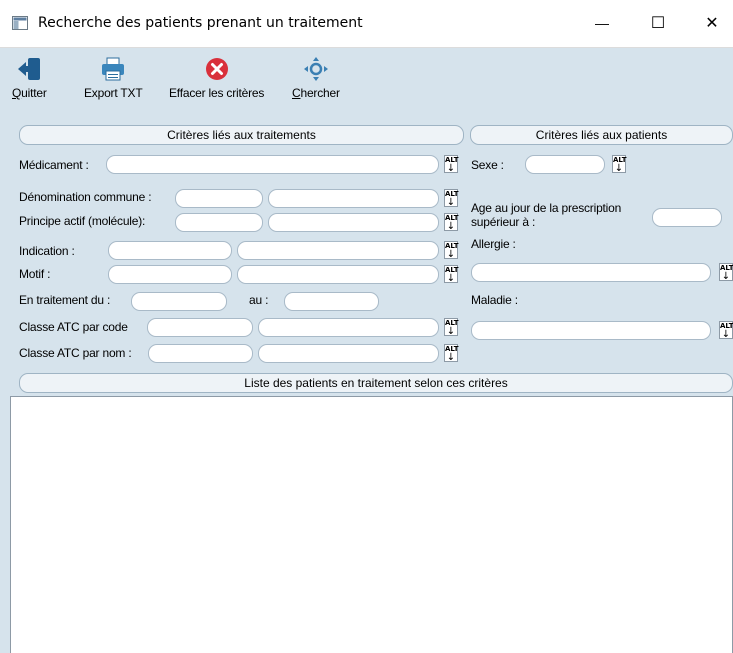 This screenshot has height=653, width=733. What do you see at coordinates (73, 327) in the screenshot?
I see `atc-code-label: Classe ATC par code` at bounding box center [73, 327].